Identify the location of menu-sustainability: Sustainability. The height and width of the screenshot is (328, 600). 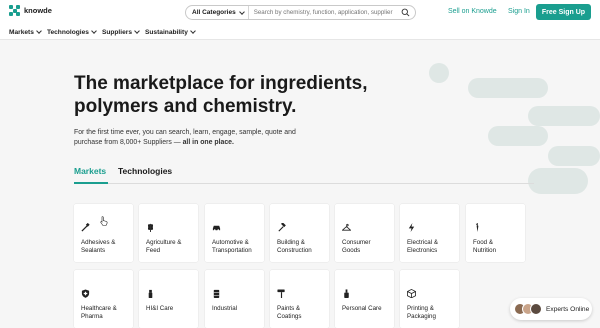
(170, 32).